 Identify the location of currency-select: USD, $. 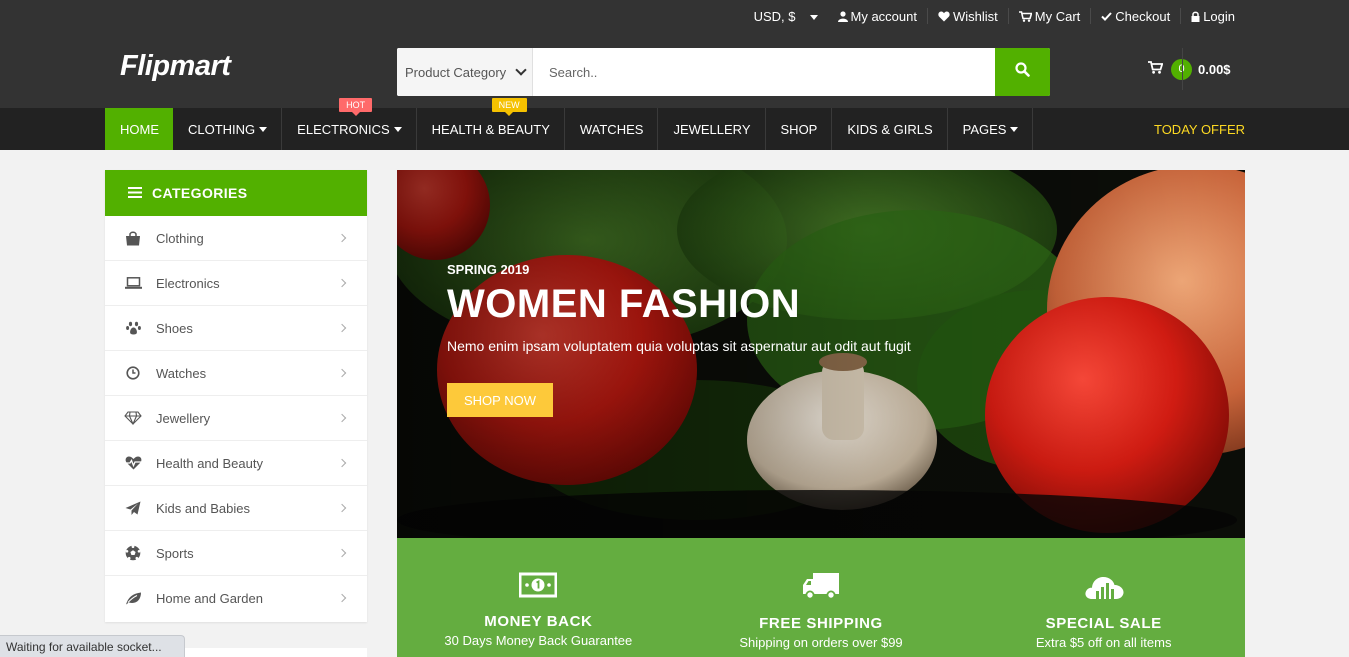
(791, 16).